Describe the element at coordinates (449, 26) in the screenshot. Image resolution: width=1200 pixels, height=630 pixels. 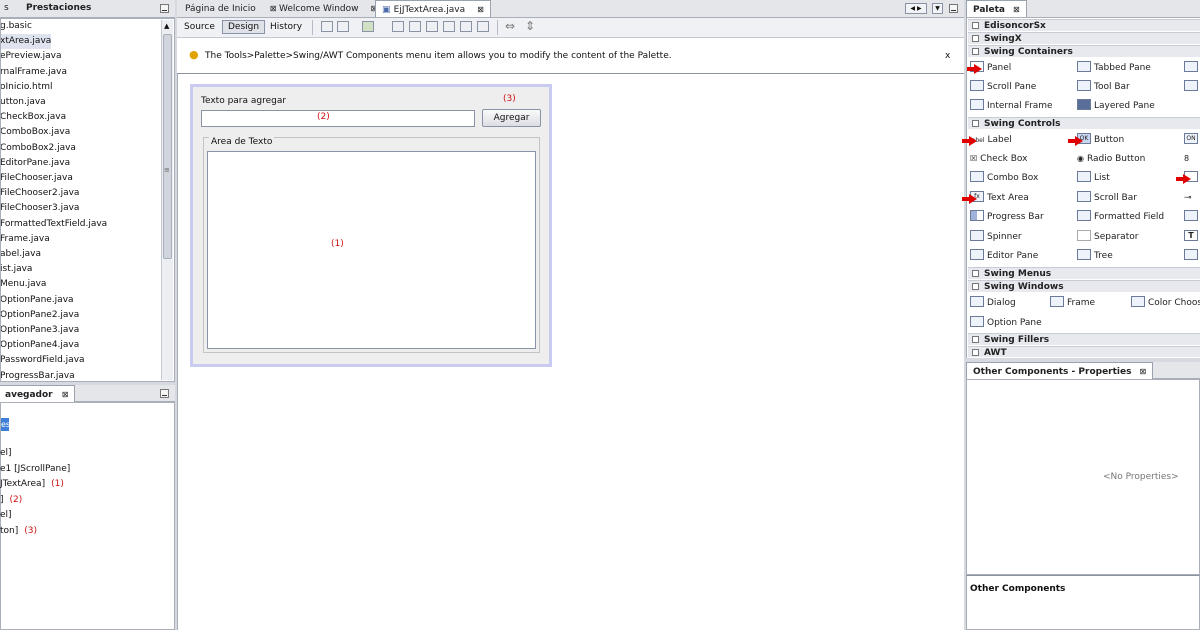
I see `align-top-icon` at that location.